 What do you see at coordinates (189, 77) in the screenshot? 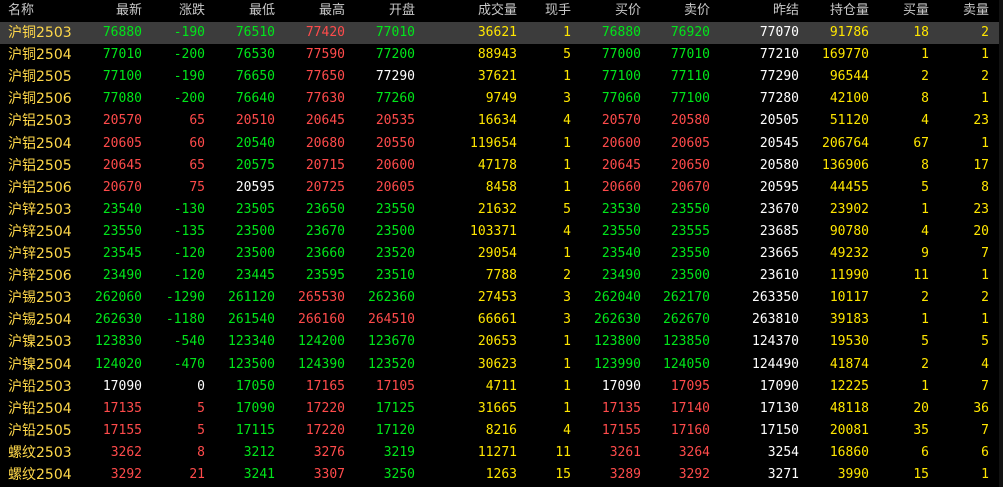
I see `quote-cell: -190` at bounding box center [189, 77].